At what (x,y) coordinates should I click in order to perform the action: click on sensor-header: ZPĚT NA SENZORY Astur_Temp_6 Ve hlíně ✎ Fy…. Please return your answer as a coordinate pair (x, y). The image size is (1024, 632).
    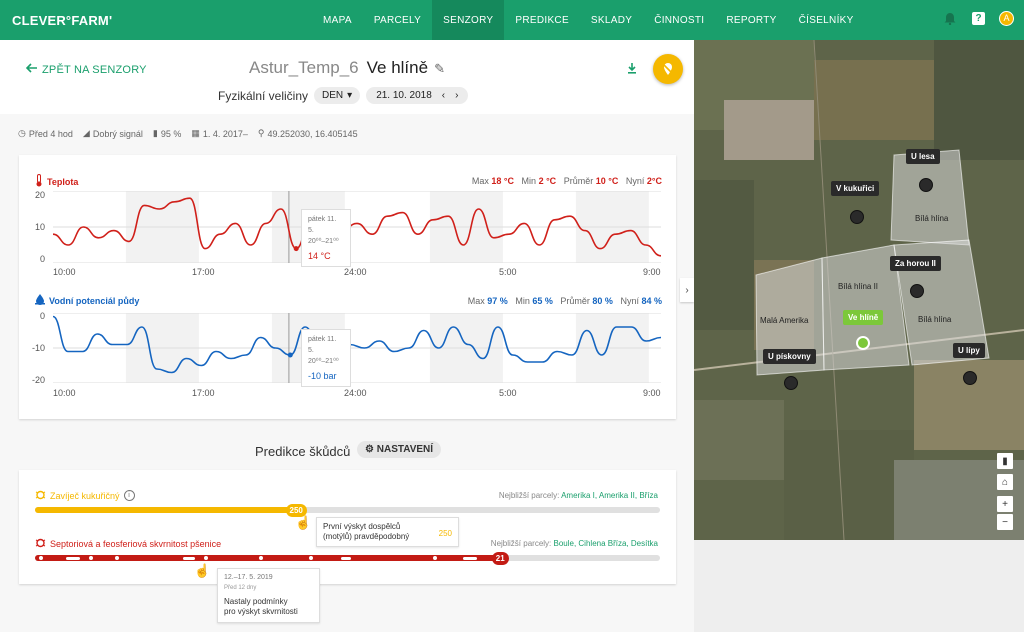
    Looking at the image, I should click on (347, 77).